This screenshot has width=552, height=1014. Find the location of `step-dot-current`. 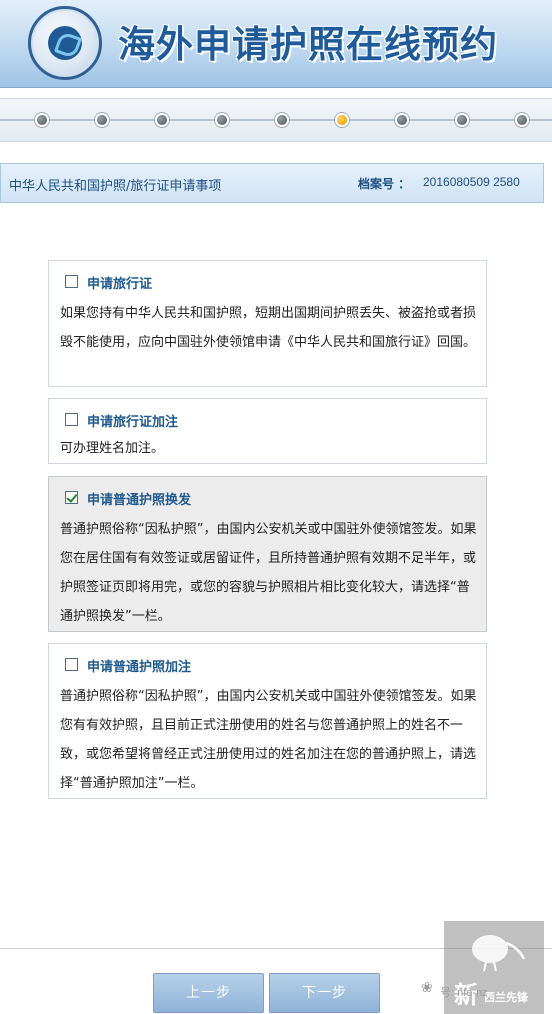

step-dot-current is located at coordinates (342, 120).